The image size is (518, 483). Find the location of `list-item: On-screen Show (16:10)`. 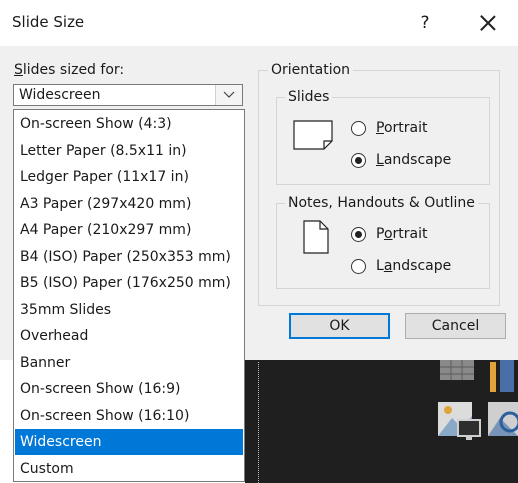

list-item: On-screen Show (16:10) is located at coordinates (129, 416).